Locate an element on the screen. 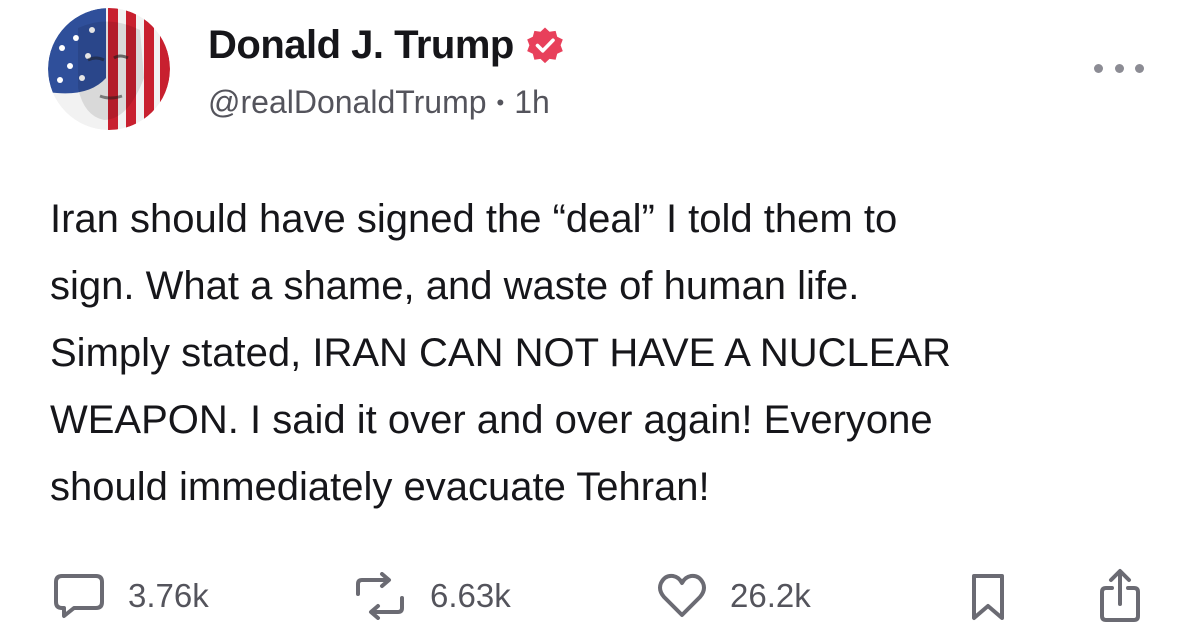 The height and width of the screenshot is (630, 1200). post-timestamp: 1h is located at coordinates (532, 102).